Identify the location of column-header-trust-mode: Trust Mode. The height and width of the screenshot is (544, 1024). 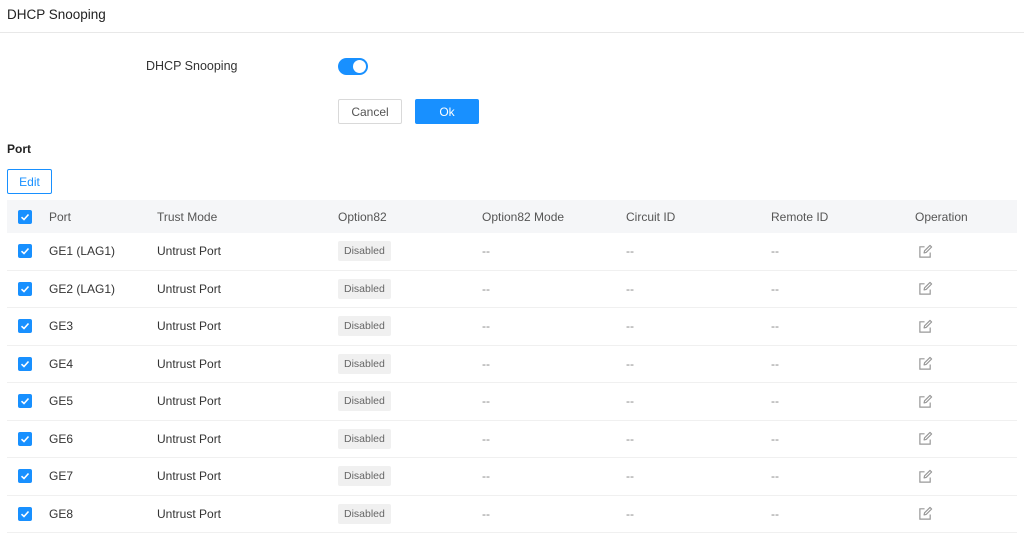
(187, 216).